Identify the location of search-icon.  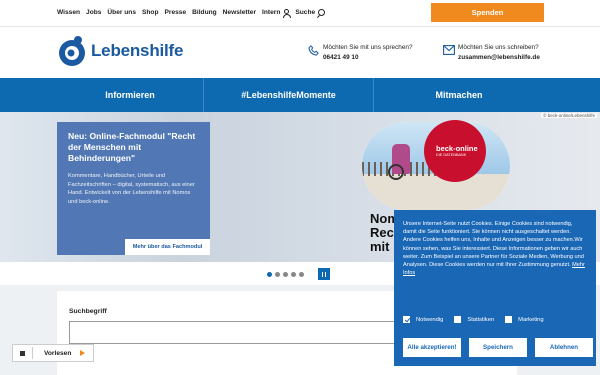
(322, 12).